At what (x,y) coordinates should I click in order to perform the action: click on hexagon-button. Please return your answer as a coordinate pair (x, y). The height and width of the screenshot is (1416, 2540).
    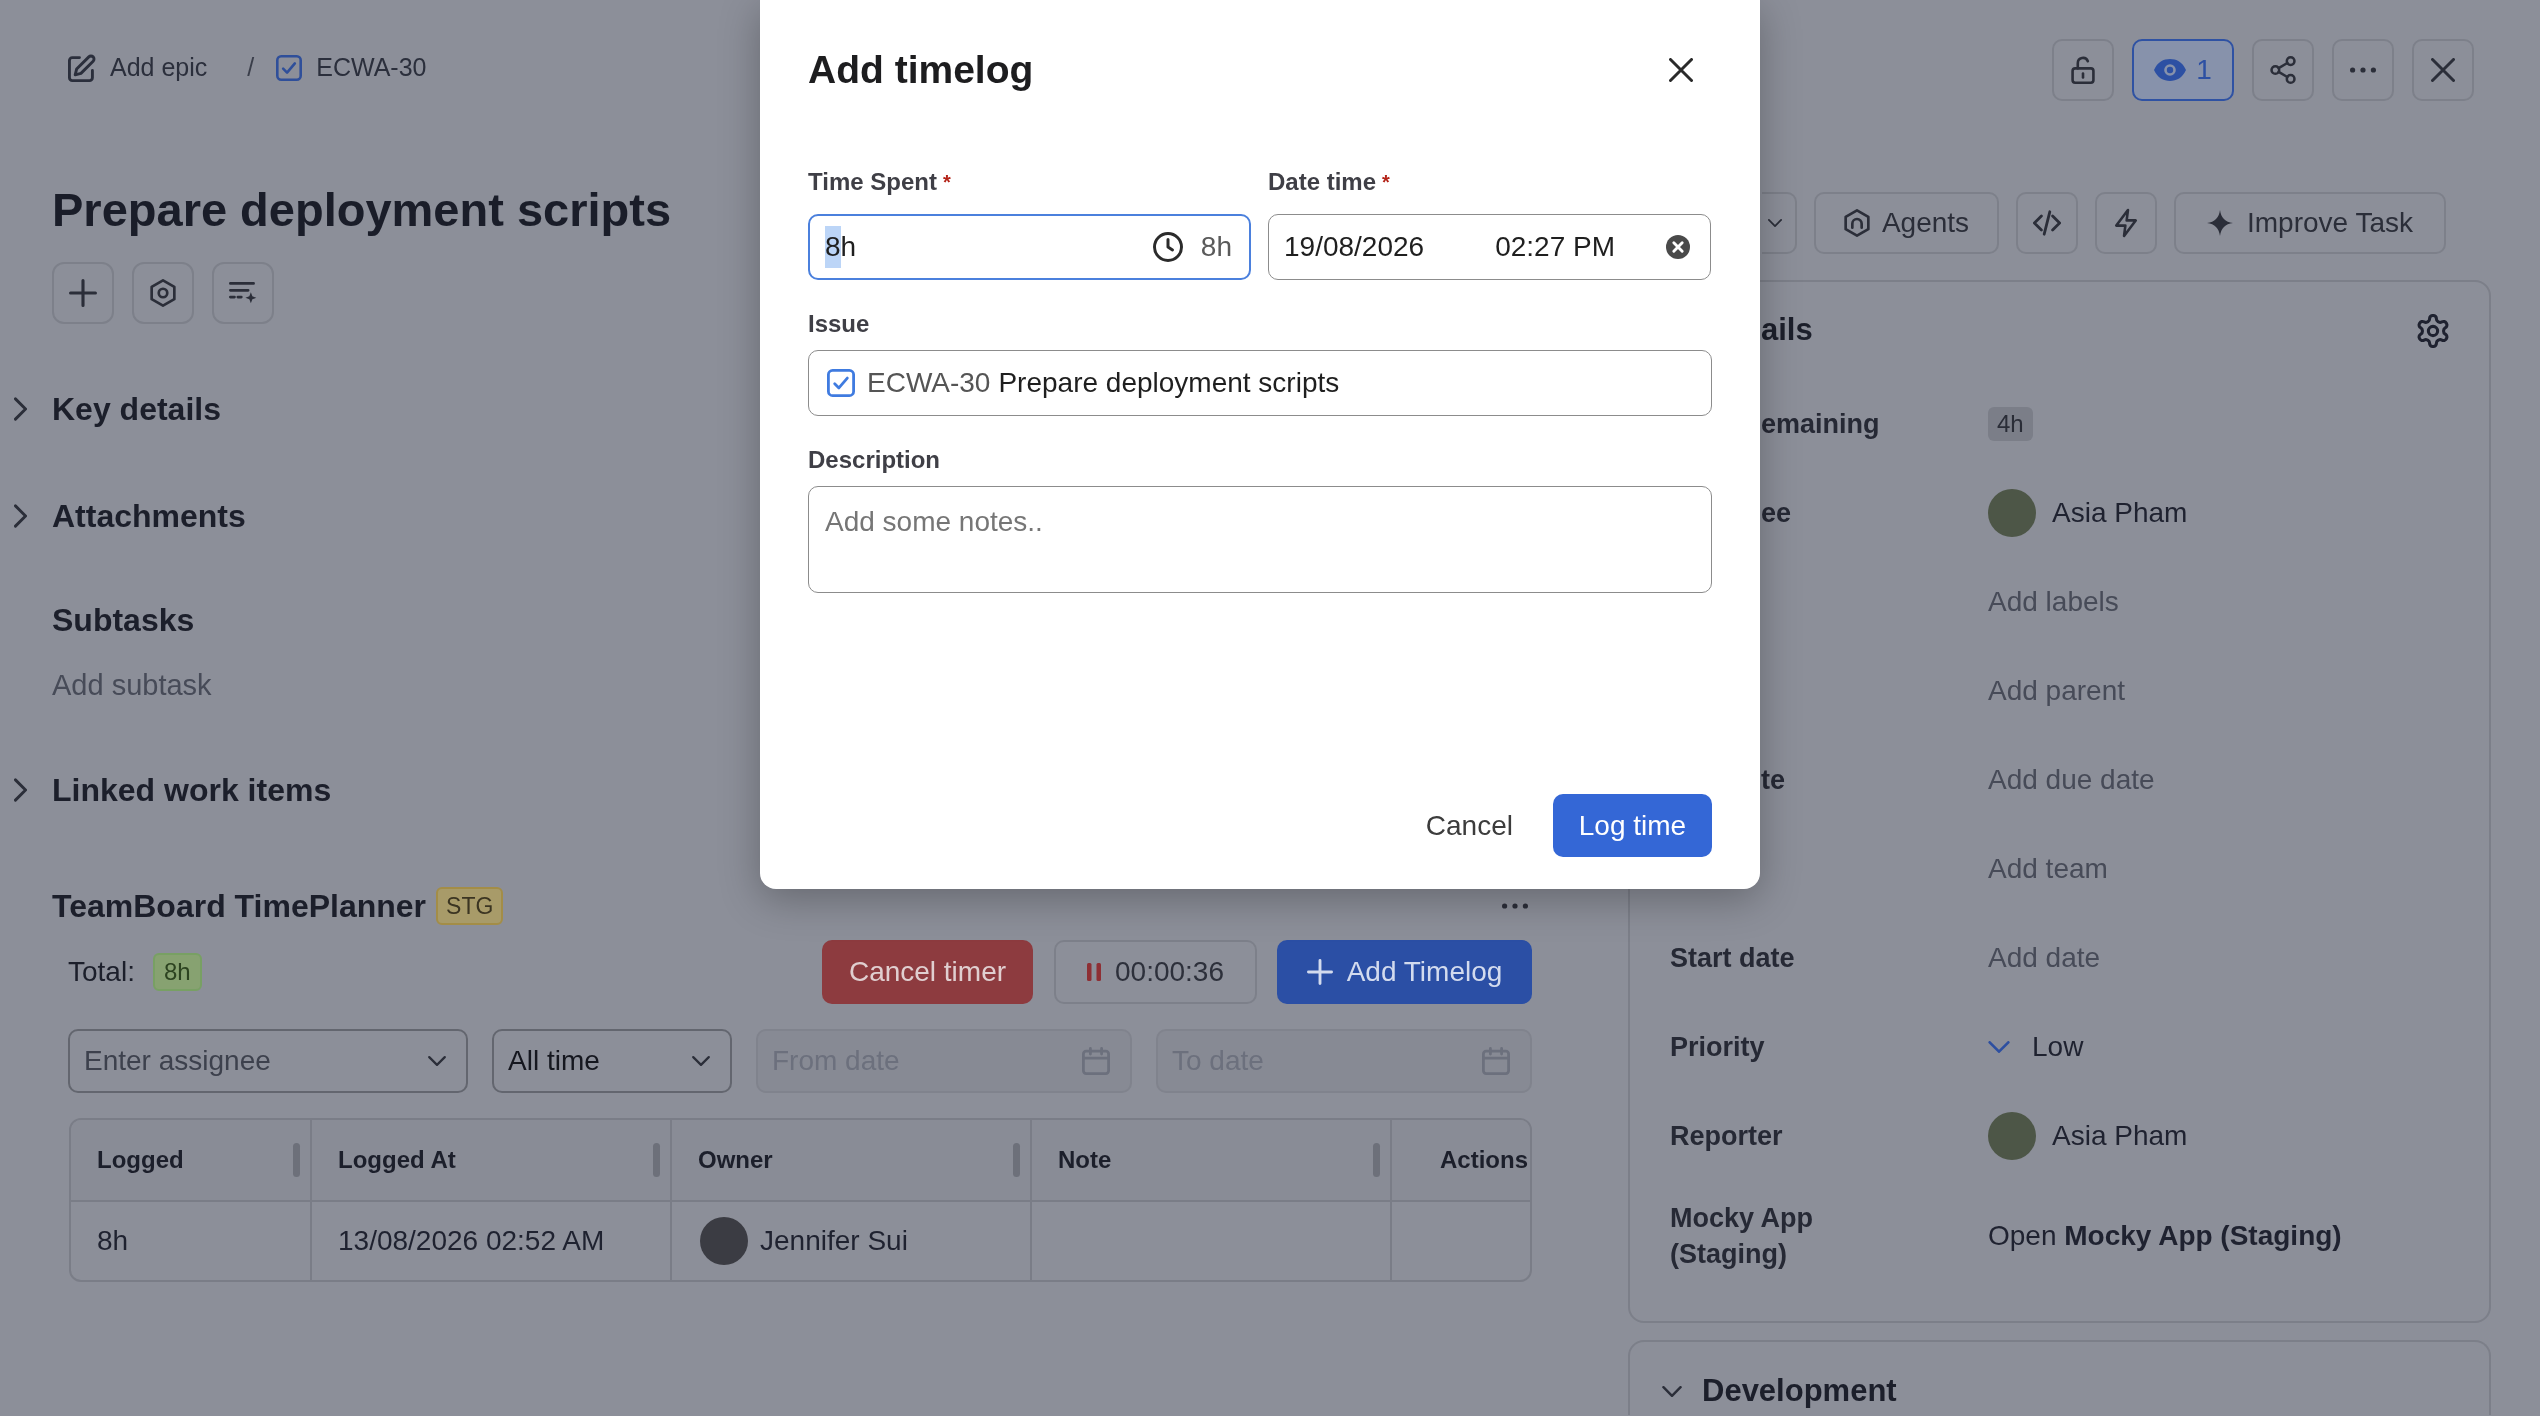
    Looking at the image, I should click on (163, 293).